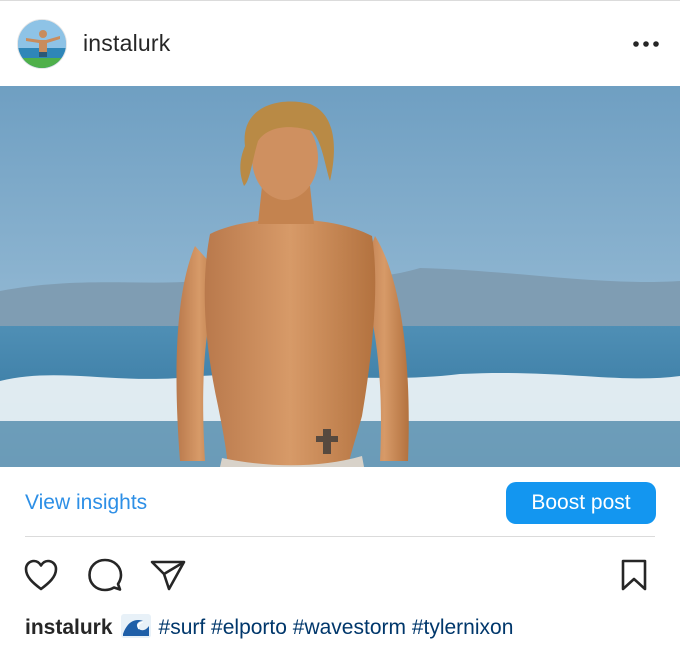 The image size is (680, 649). Describe the element at coordinates (126, 43) in the screenshot. I see `post-username: instalurk` at that location.